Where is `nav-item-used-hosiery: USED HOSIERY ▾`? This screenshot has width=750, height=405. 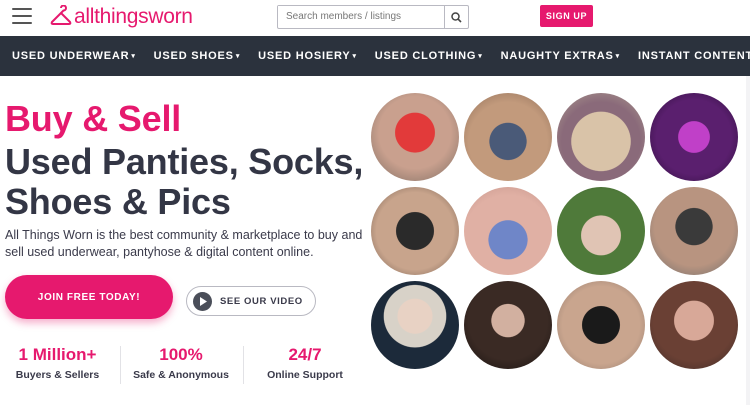
nav-item-used-hosiery: USED HOSIERY ▾ is located at coordinates (307, 56).